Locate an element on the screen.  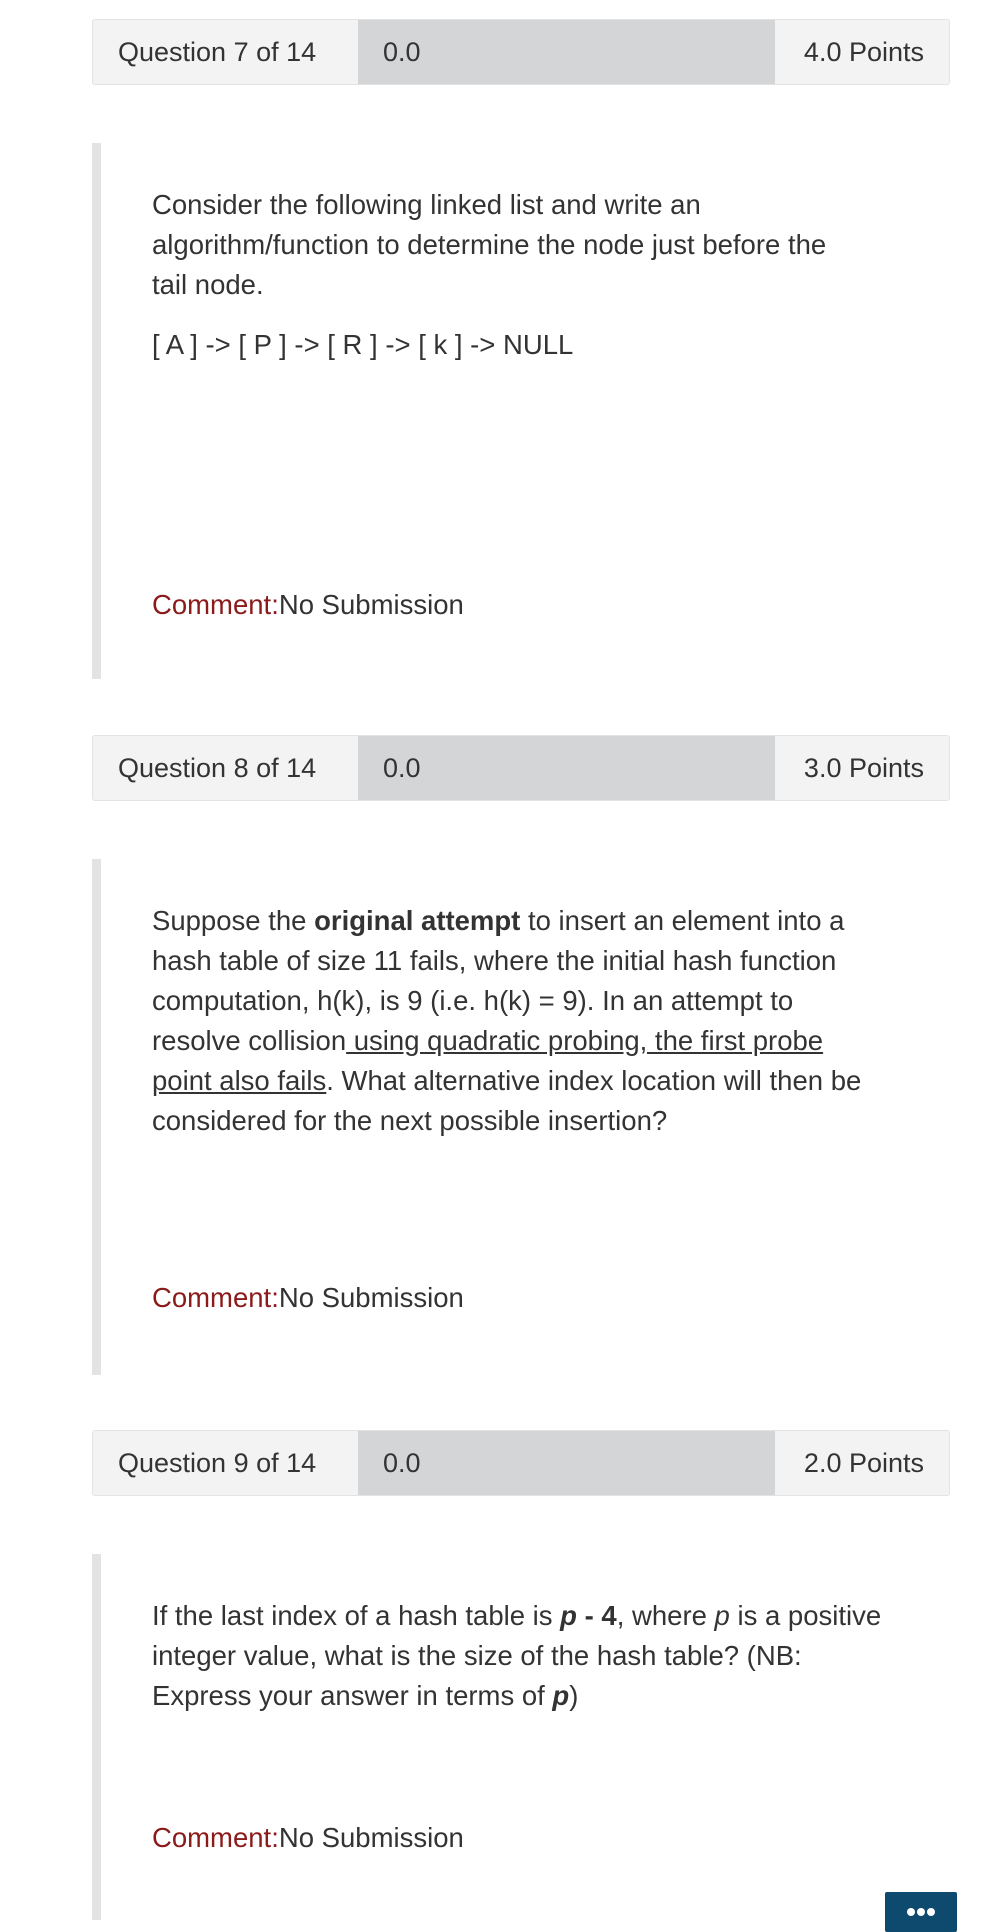
question-9-comment: Comment:No Submission is located at coordinates (308, 1838).